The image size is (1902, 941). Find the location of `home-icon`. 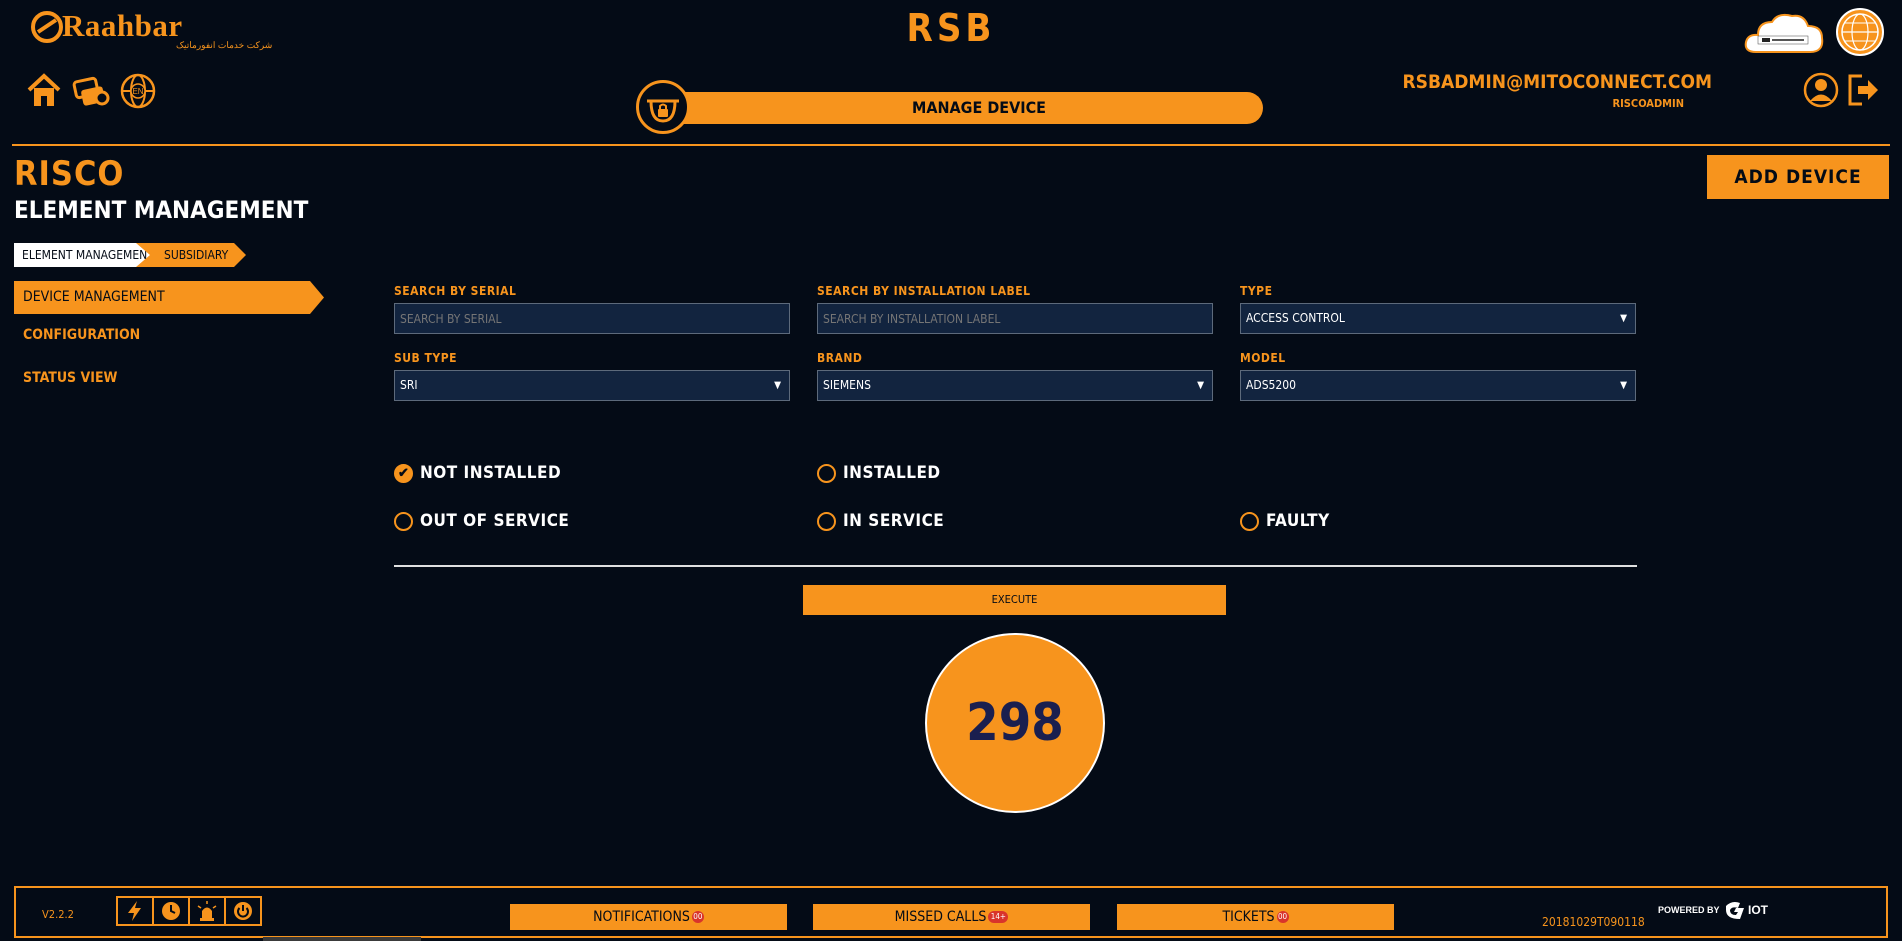

home-icon is located at coordinates (44, 91).